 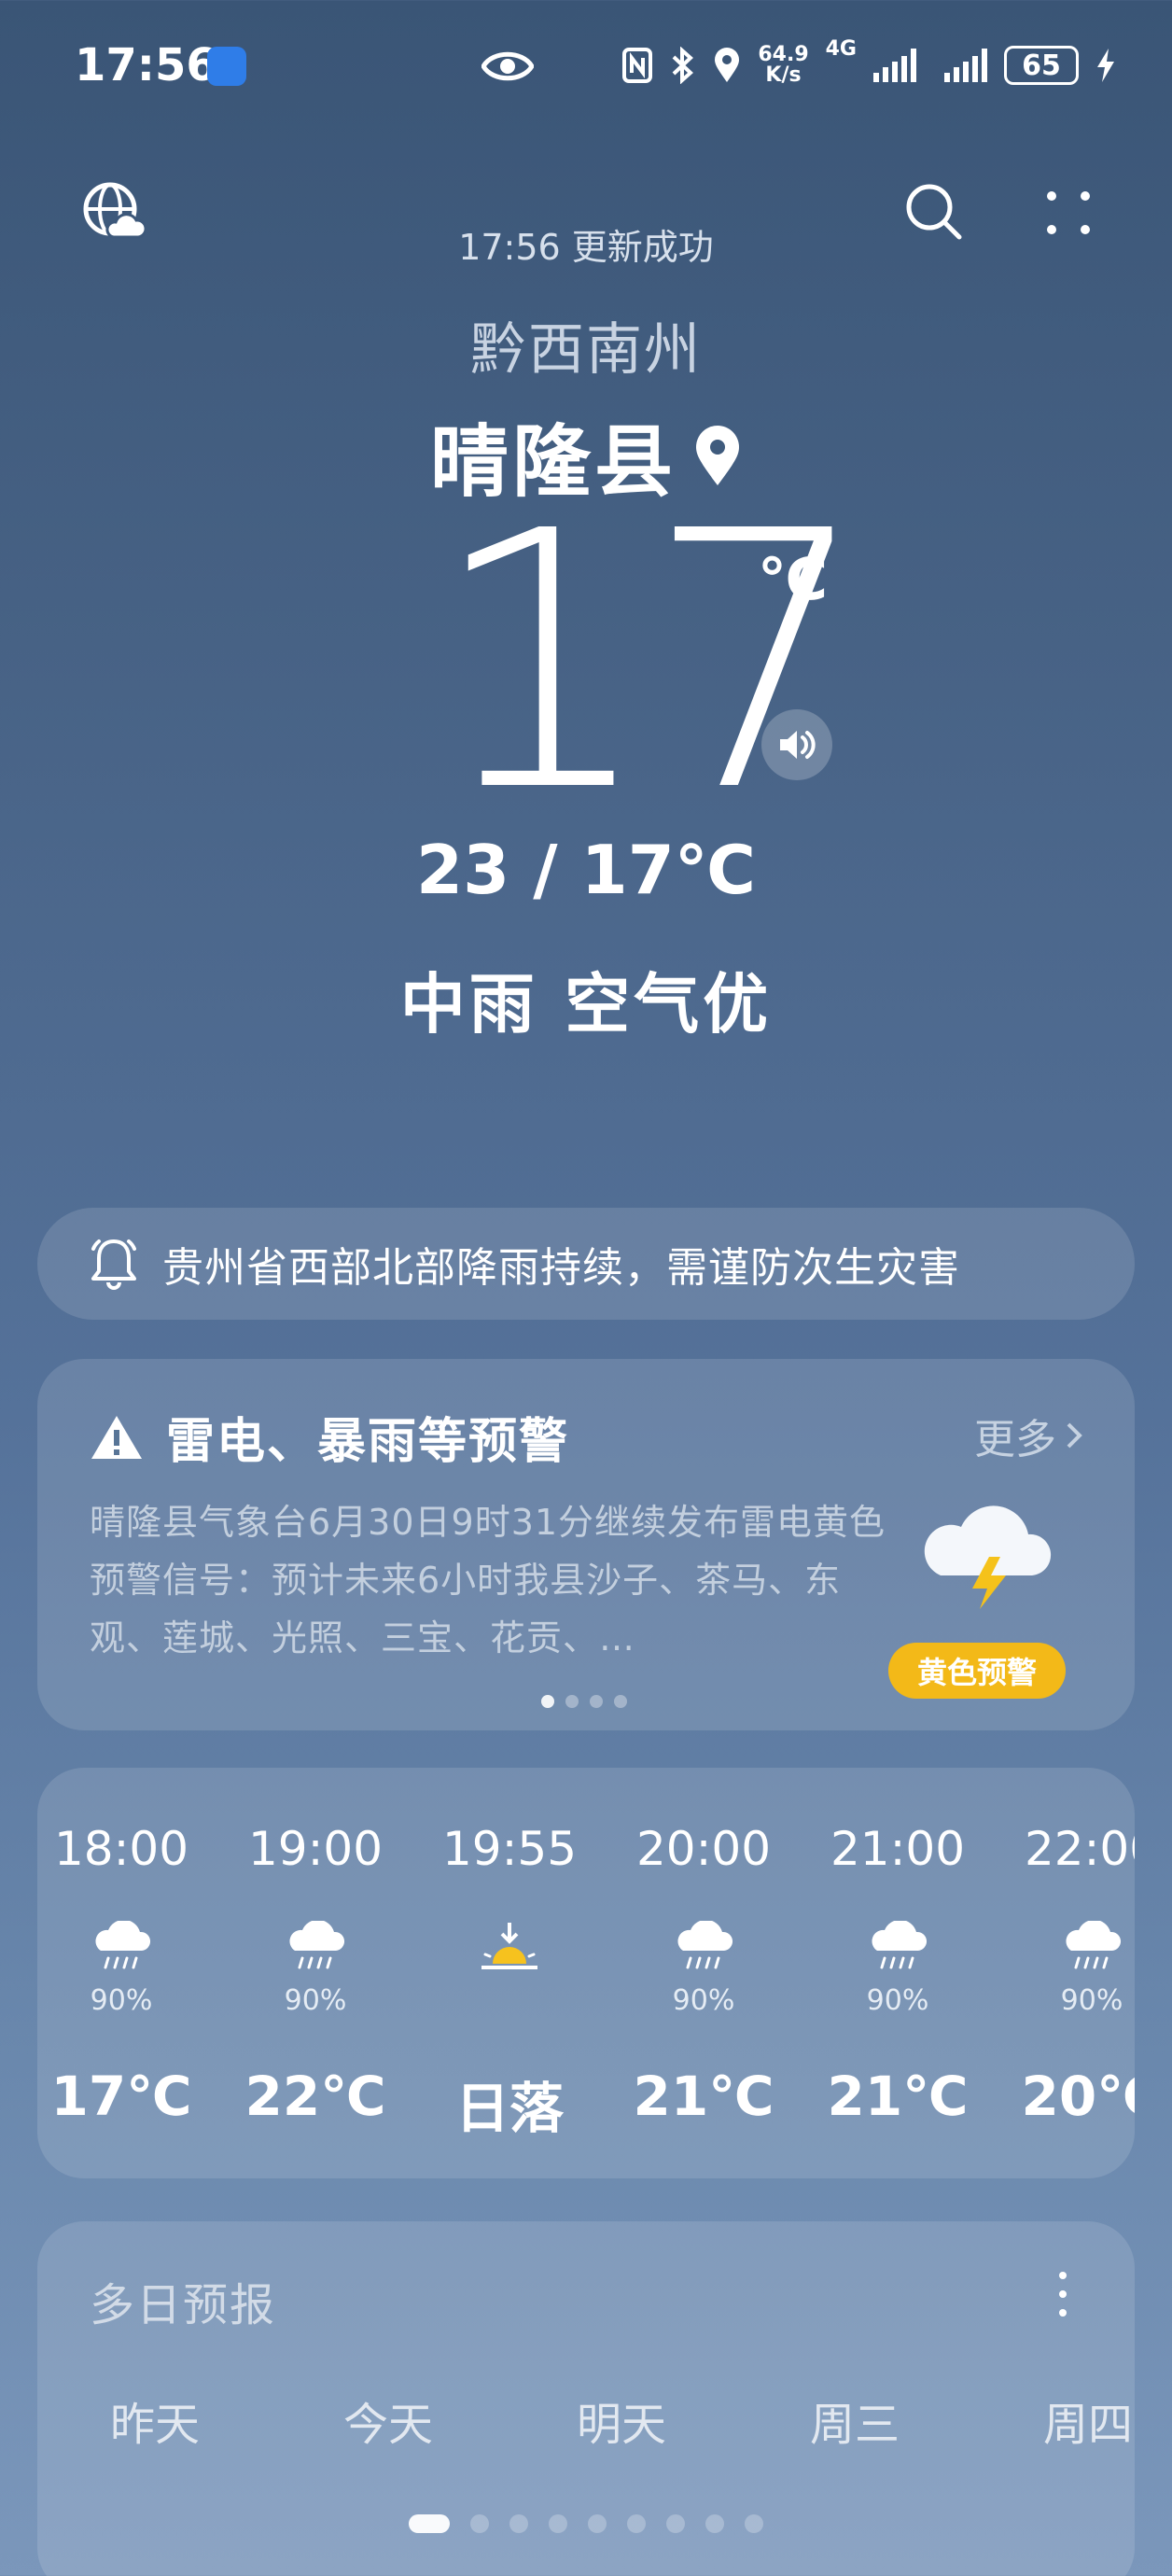 I want to click on warning-title: 雷电、暴雨等预警, so click(x=368, y=1442).